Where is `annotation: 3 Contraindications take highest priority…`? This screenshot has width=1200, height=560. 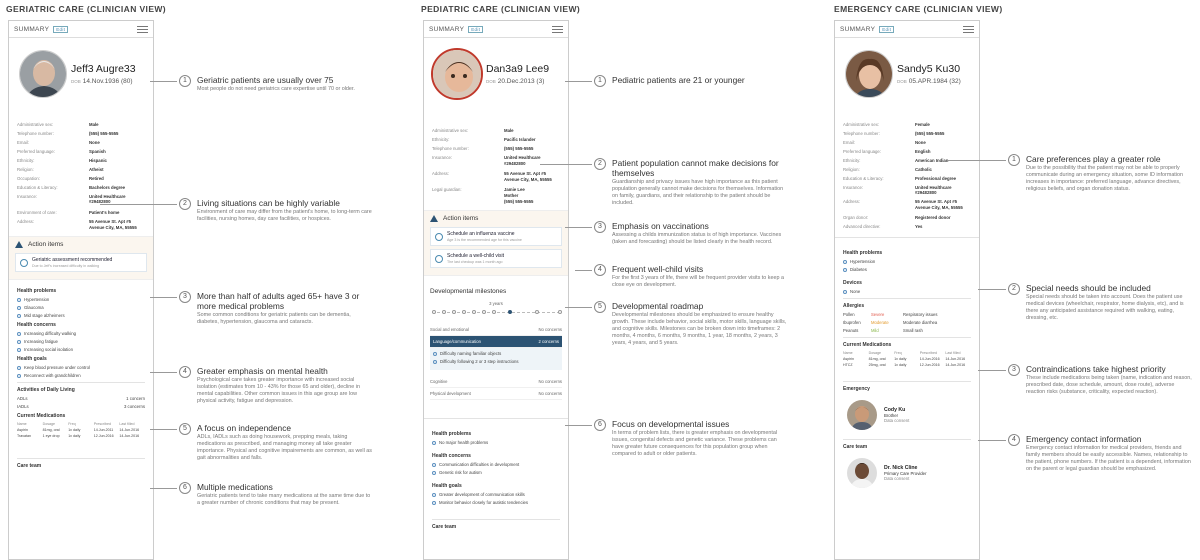 annotation: 3 Contraindications take highest priority… is located at coordinates (1100, 380).